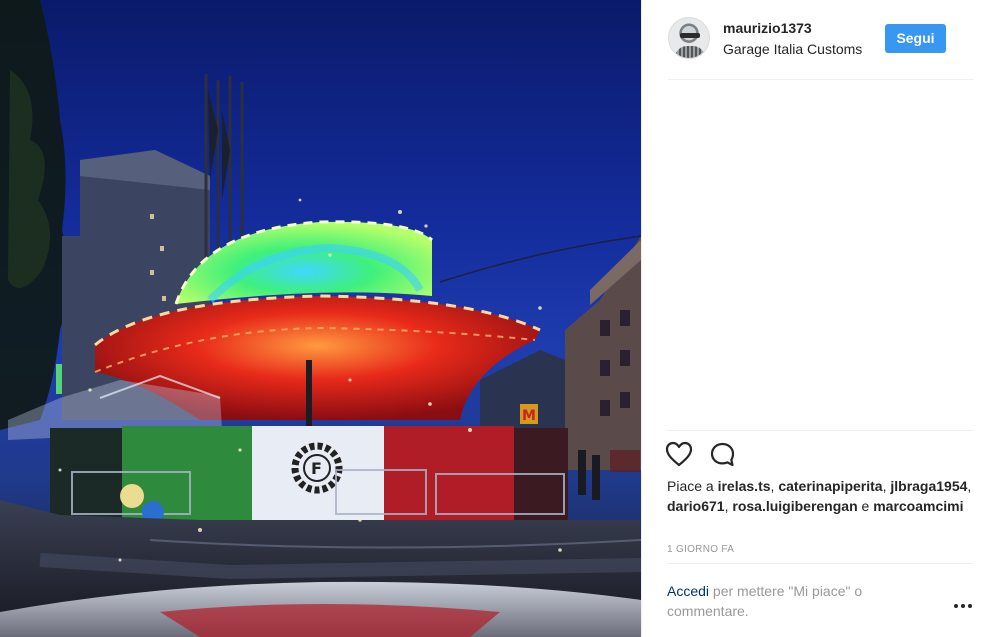 The width and height of the screenshot is (1000, 637). What do you see at coordinates (767, 28) in the screenshot?
I see `username-link: maurizio1373` at bounding box center [767, 28].